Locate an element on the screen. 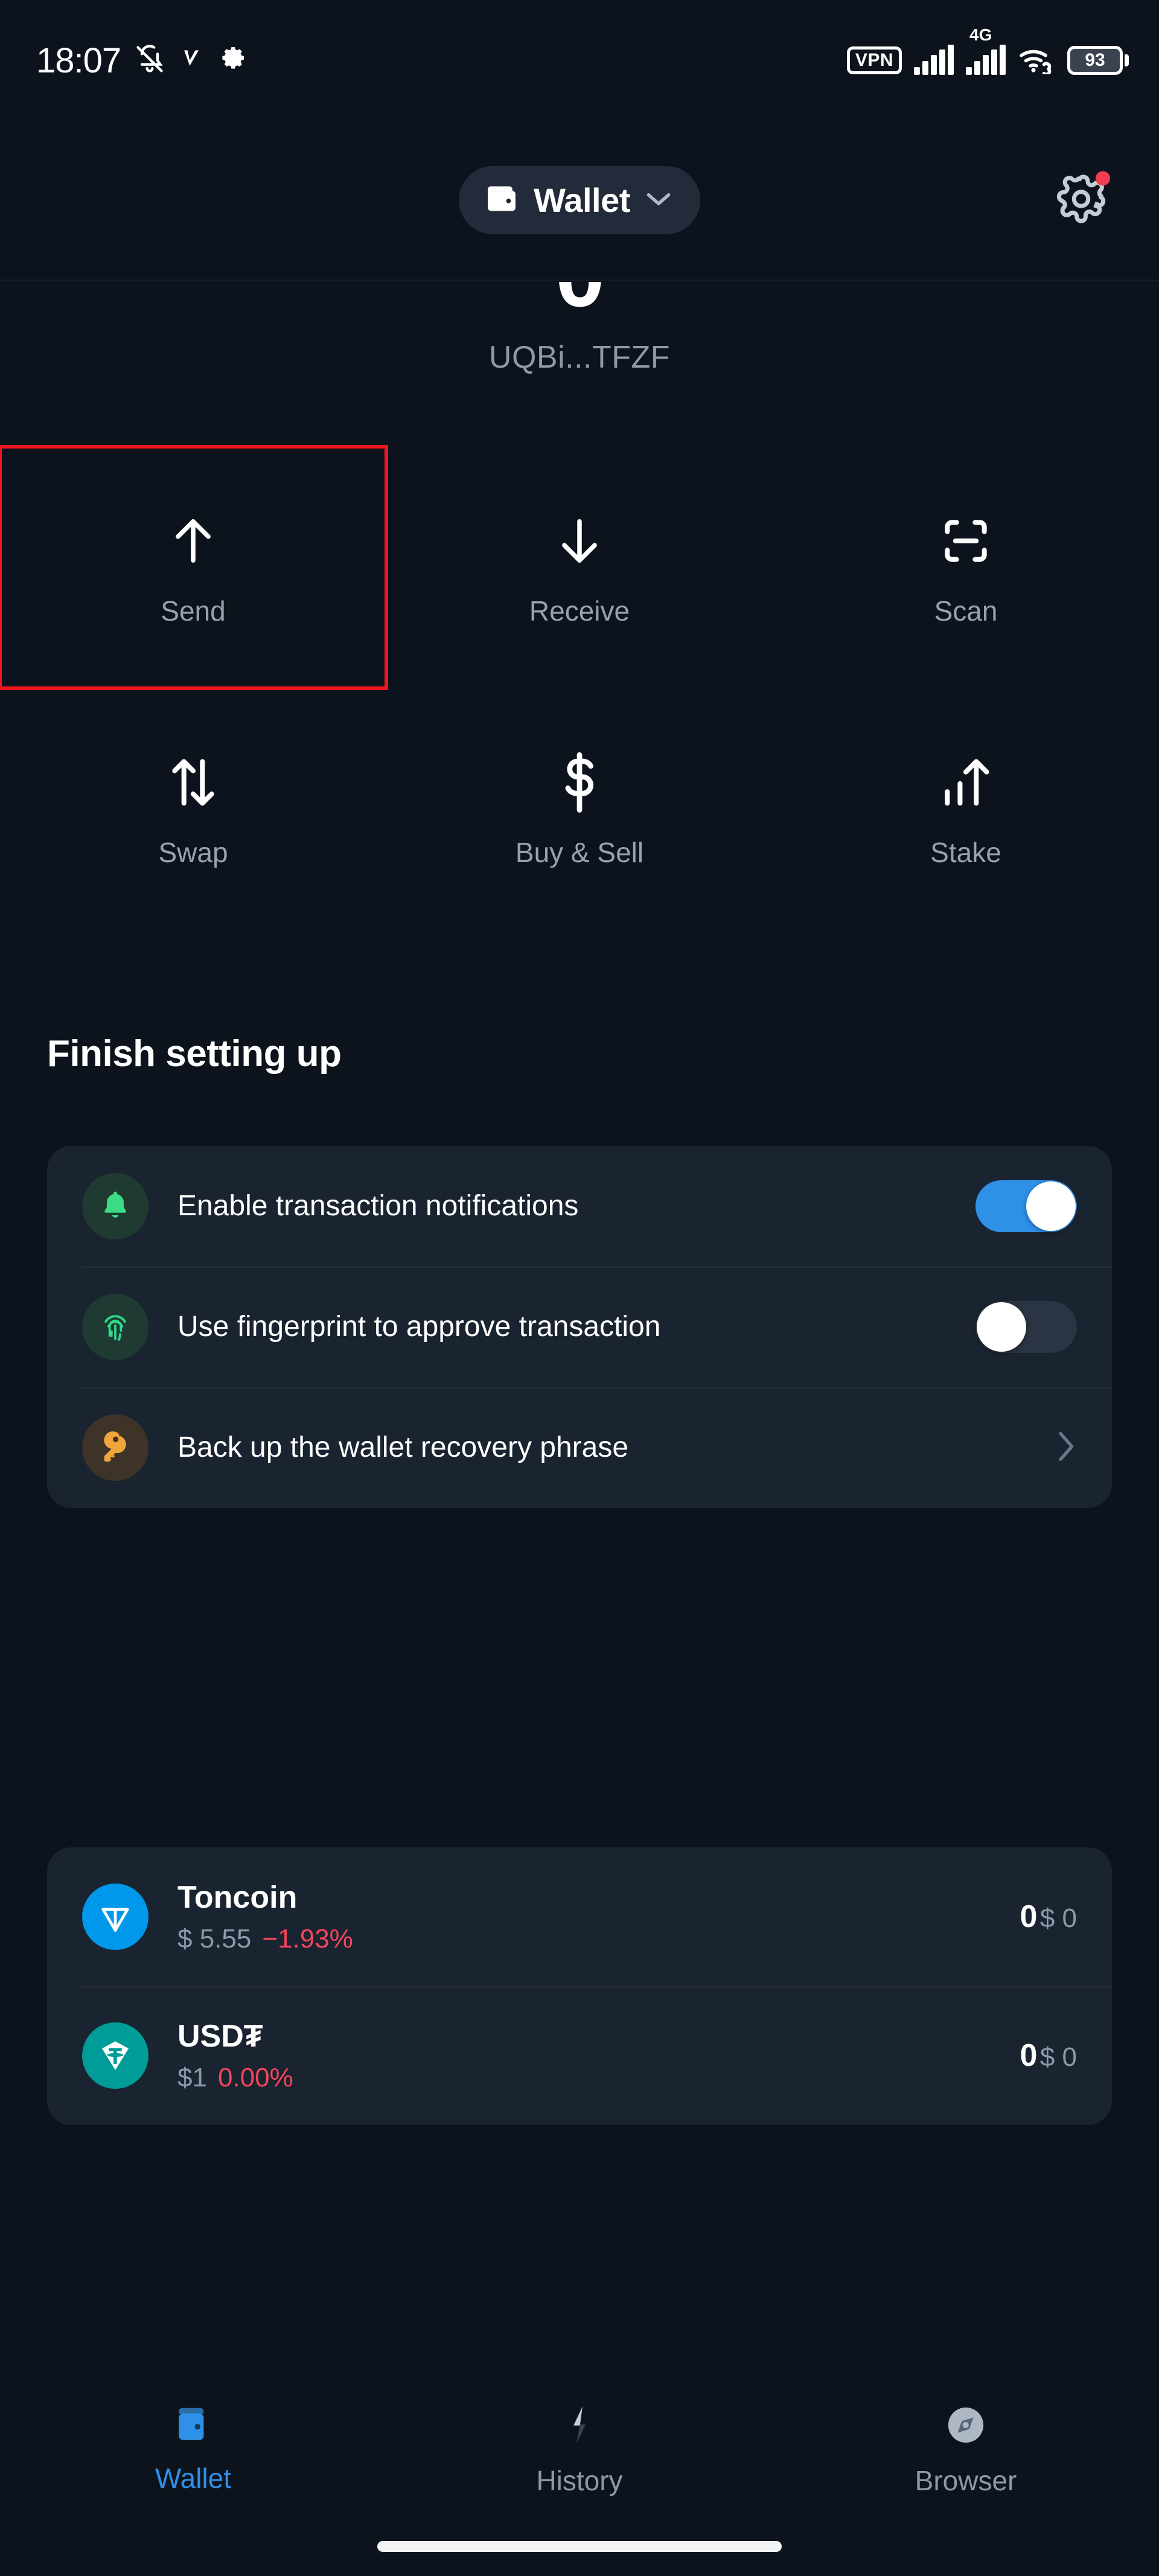 Image resolution: width=1159 pixels, height=2576 pixels. setup-item-label: Use fingerprint to approve transaction is located at coordinates (419, 1326).